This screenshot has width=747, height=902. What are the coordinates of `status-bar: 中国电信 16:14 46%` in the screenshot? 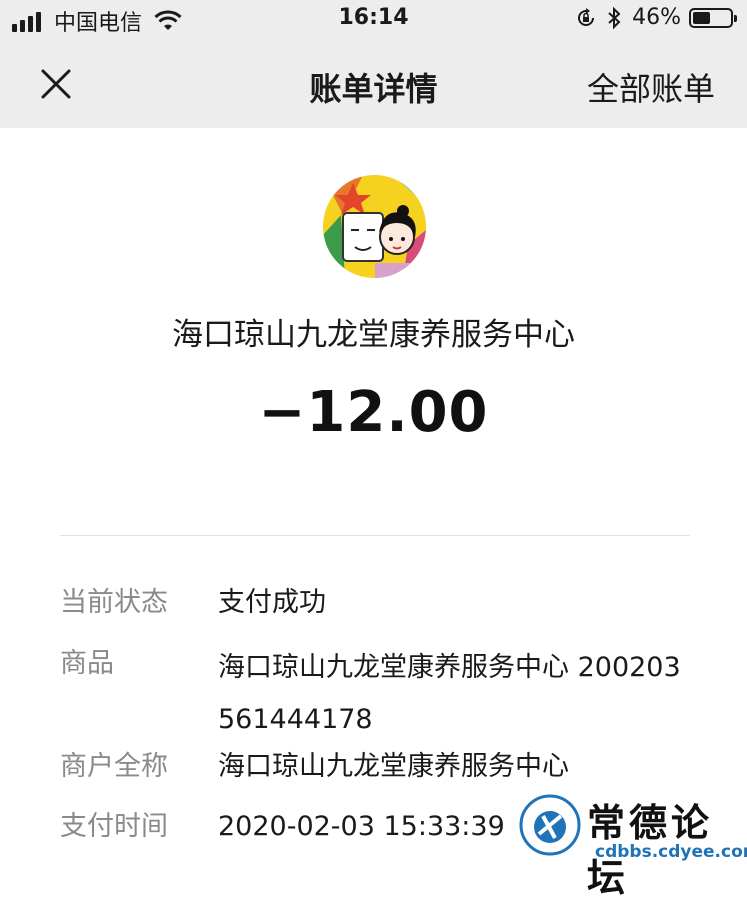 It's located at (373, 20).